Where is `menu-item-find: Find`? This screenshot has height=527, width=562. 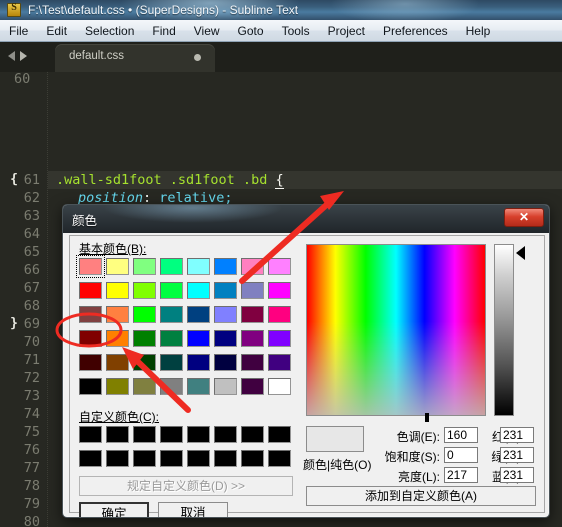
menu-item-find: Find is located at coordinates (163, 31).